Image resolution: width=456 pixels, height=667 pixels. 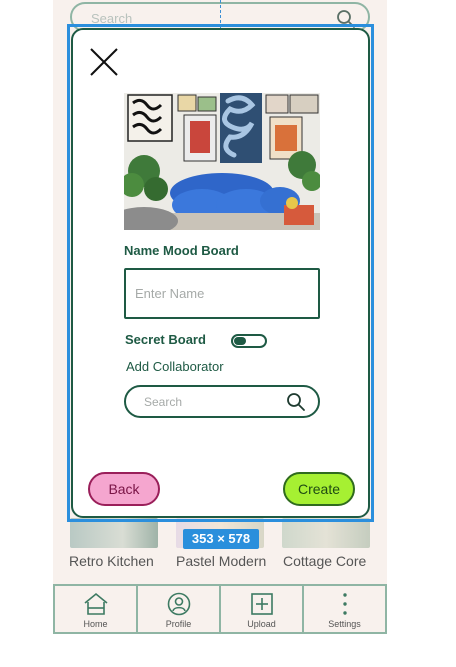 I want to click on profile-icon, so click(x=178, y=604).